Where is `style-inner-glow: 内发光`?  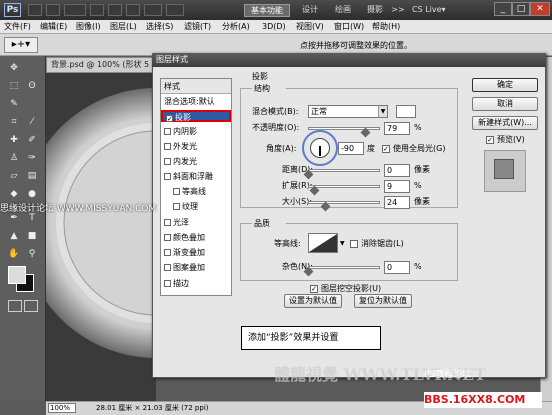 style-inner-glow: 内发光 is located at coordinates (196, 162).